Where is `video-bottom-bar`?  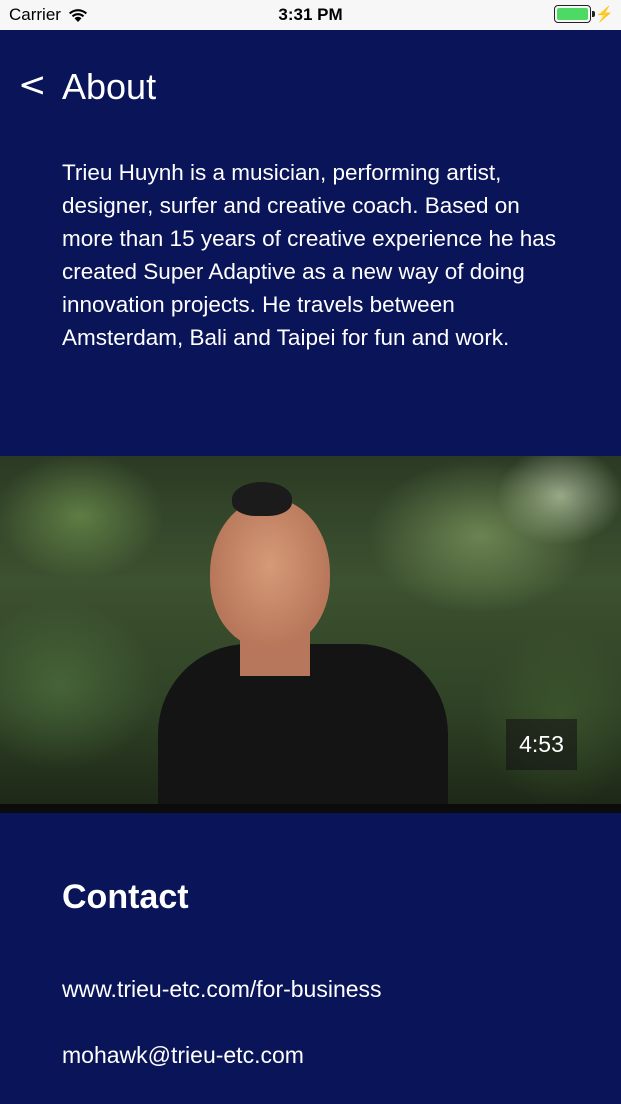 video-bottom-bar is located at coordinates (310, 808).